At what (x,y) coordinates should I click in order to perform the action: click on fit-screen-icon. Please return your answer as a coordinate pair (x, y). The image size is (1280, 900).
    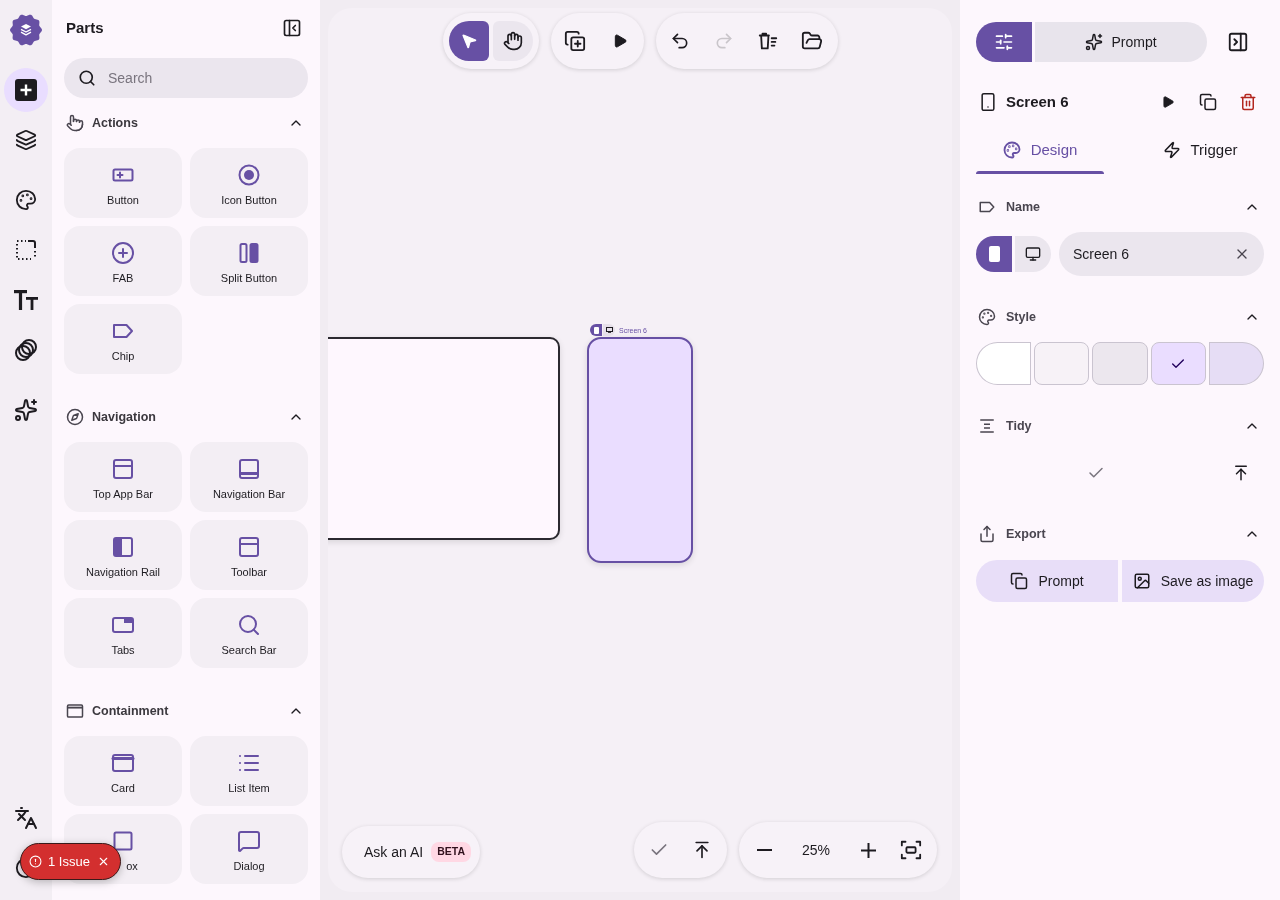
    Looking at the image, I should click on (911, 850).